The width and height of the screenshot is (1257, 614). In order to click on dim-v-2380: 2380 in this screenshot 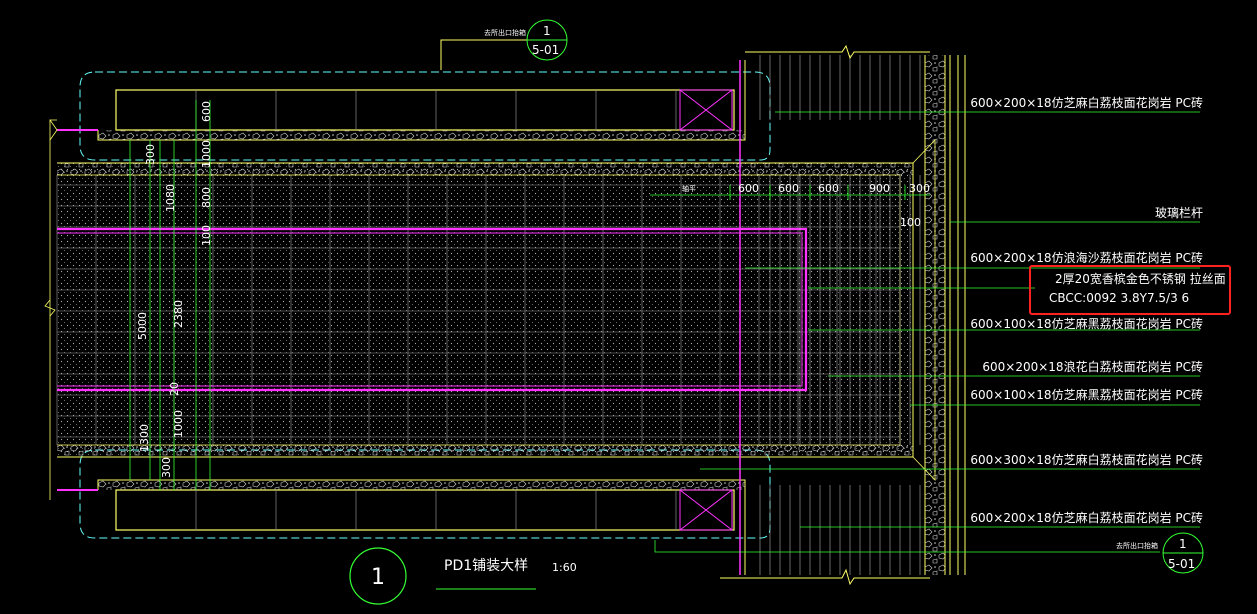, I will do `click(178, 314)`.